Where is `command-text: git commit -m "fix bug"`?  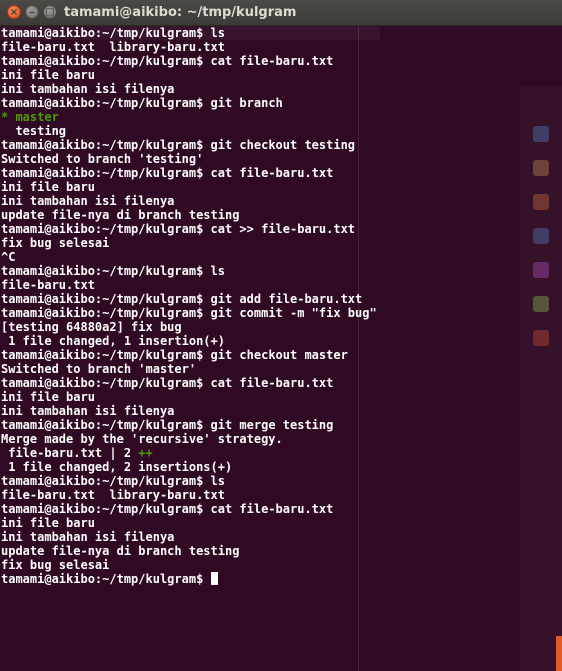
command-text: git commit -m "fix bug" is located at coordinates (290, 313).